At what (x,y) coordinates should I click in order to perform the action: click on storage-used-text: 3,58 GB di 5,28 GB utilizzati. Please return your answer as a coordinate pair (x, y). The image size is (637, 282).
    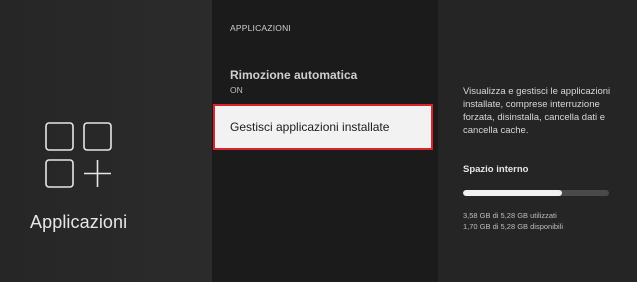
    Looking at the image, I should click on (510, 215).